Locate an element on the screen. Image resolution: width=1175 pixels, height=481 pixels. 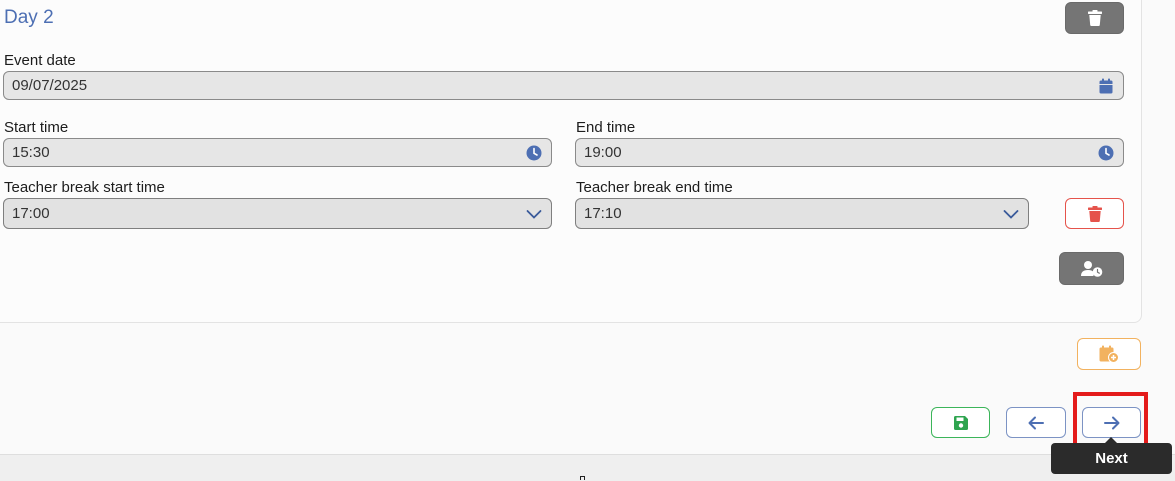
event-date-label: Event date is located at coordinates (40, 60).